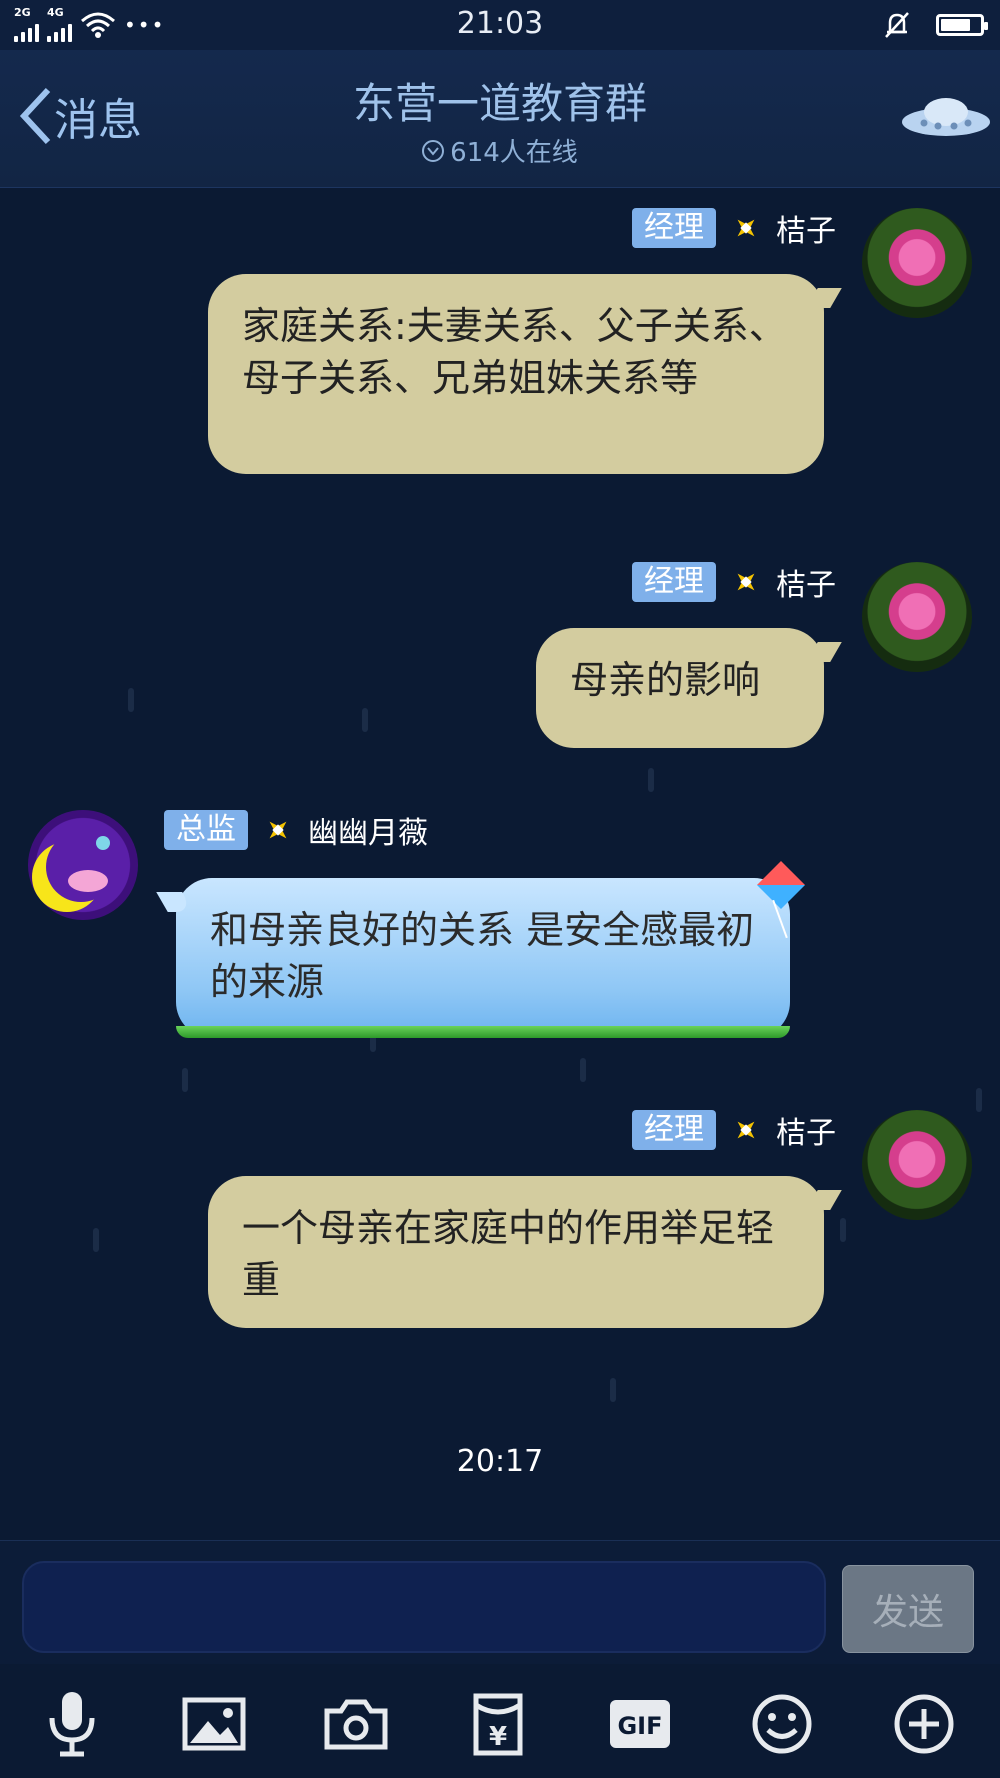  I want to click on message-text: 和母亲良好的关系 是安全感最初的来源, so click(482, 956).